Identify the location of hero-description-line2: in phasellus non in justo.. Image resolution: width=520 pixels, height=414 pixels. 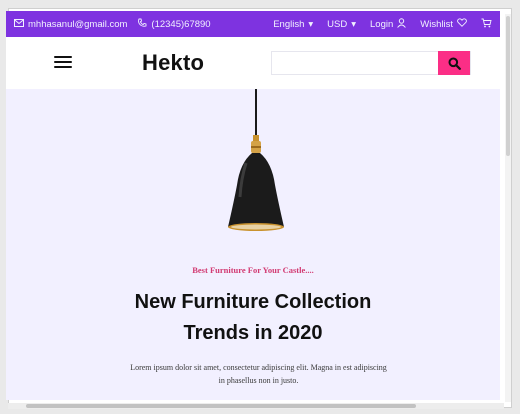
(258, 380).